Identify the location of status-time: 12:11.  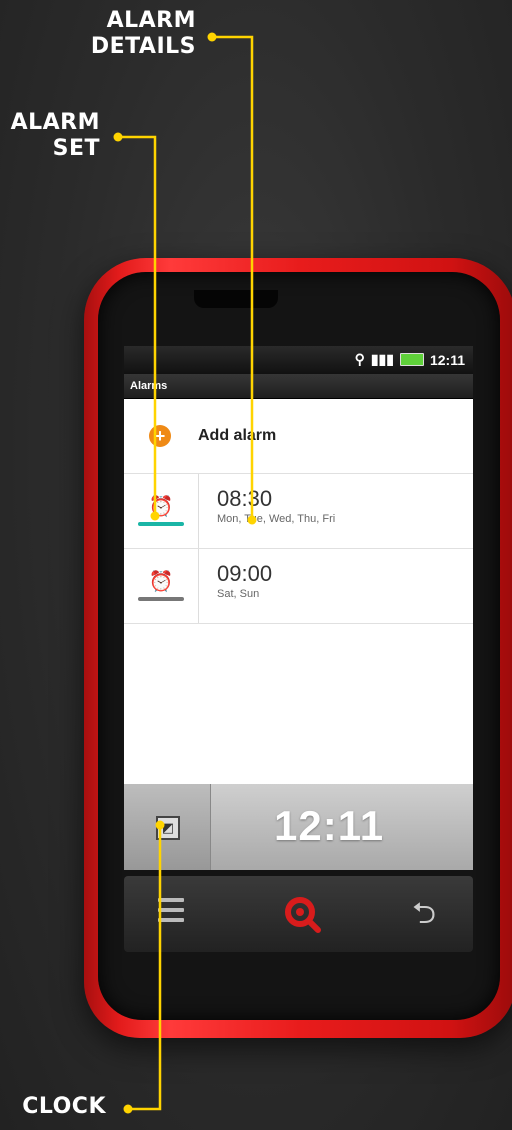
(447, 359).